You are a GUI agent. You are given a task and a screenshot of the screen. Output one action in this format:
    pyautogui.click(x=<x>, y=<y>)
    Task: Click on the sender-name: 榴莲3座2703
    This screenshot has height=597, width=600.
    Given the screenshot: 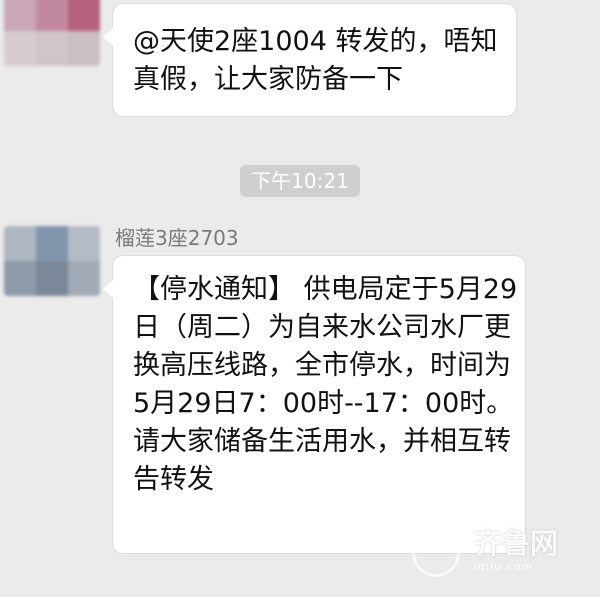 What is the action you would take?
    pyautogui.click(x=177, y=238)
    